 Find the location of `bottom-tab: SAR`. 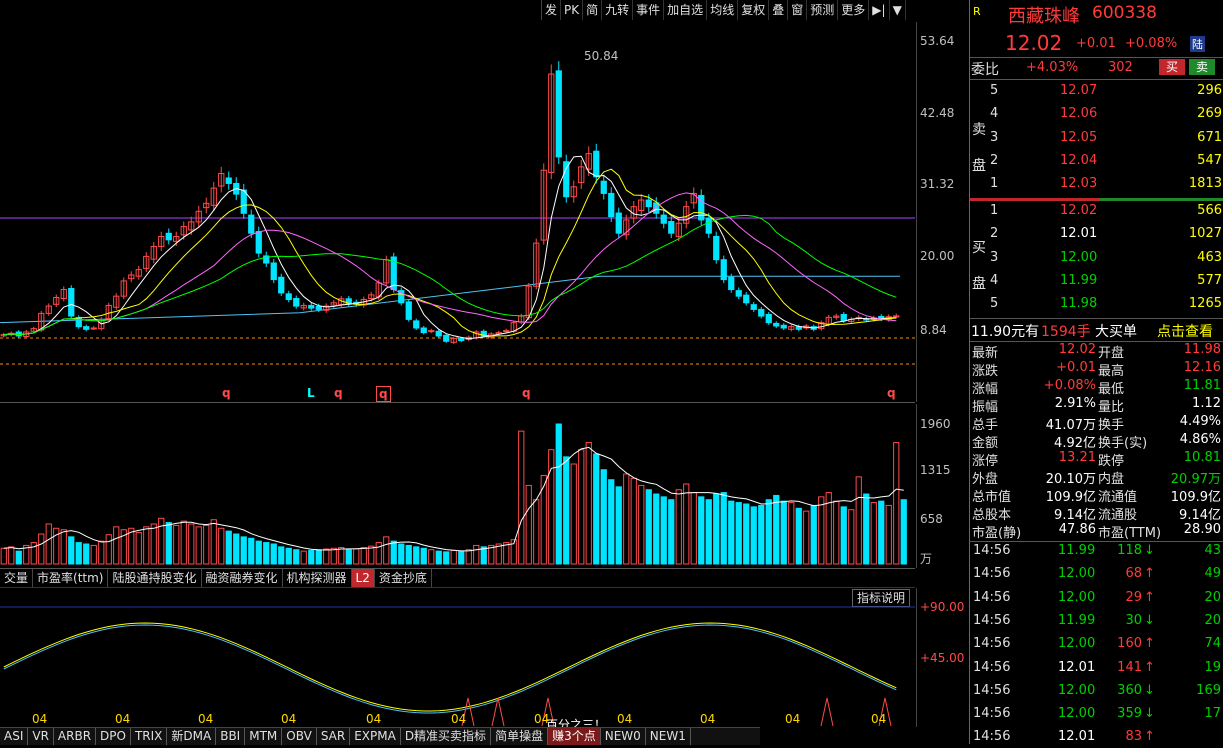

bottom-tab: SAR is located at coordinates (334, 736).